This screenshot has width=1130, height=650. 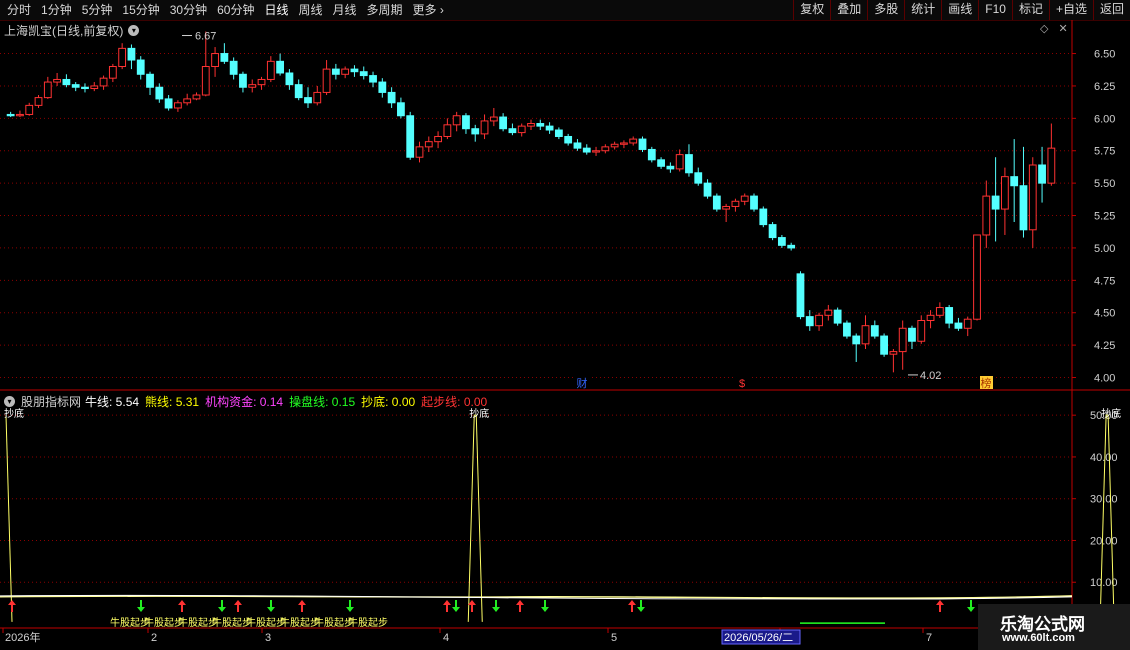 I want to click on bottom-fishing-spike, so click(x=9, y=518).